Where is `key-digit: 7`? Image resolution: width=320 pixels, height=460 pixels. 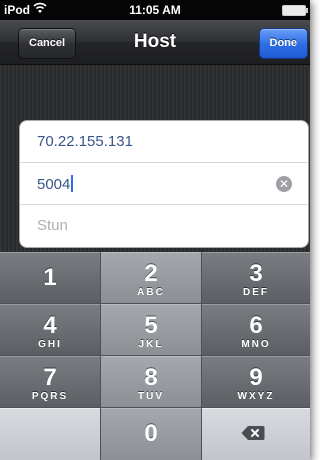 key-digit: 7 is located at coordinates (50, 377).